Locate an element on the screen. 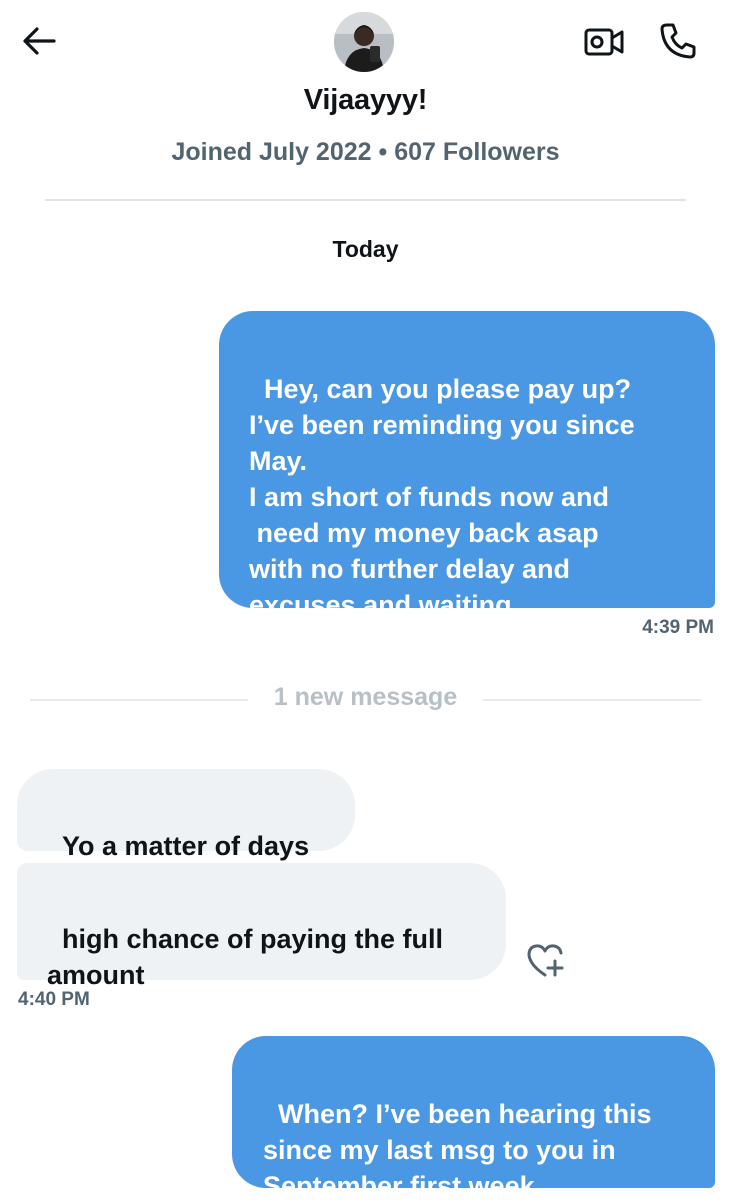  video-call-icon is located at coordinates (604, 42).